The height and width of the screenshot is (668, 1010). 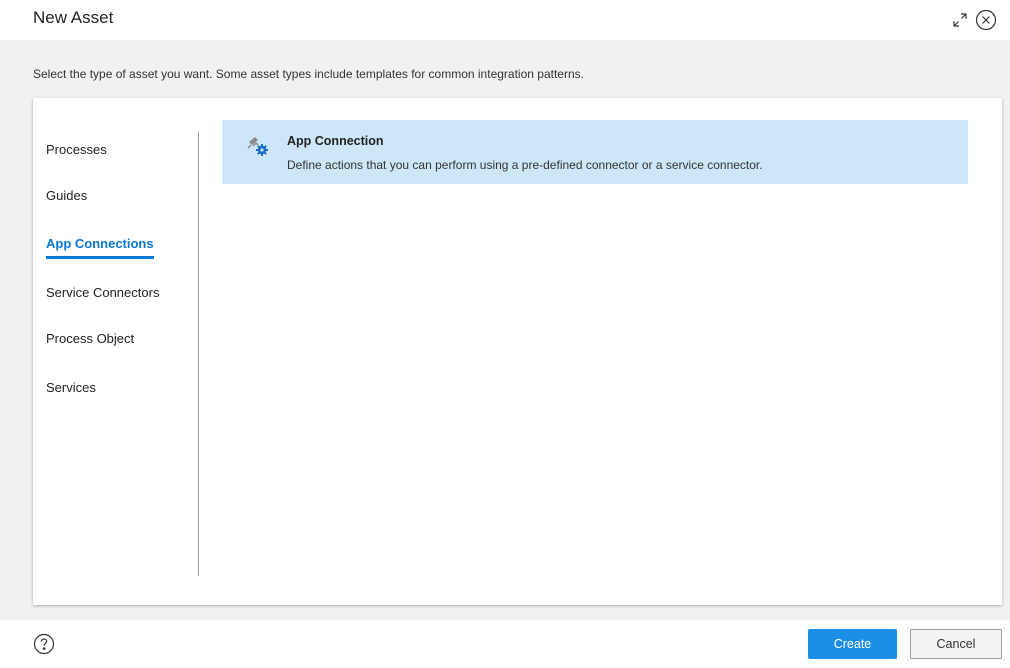 What do you see at coordinates (44, 644) in the screenshot?
I see `help-icon` at bounding box center [44, 644].